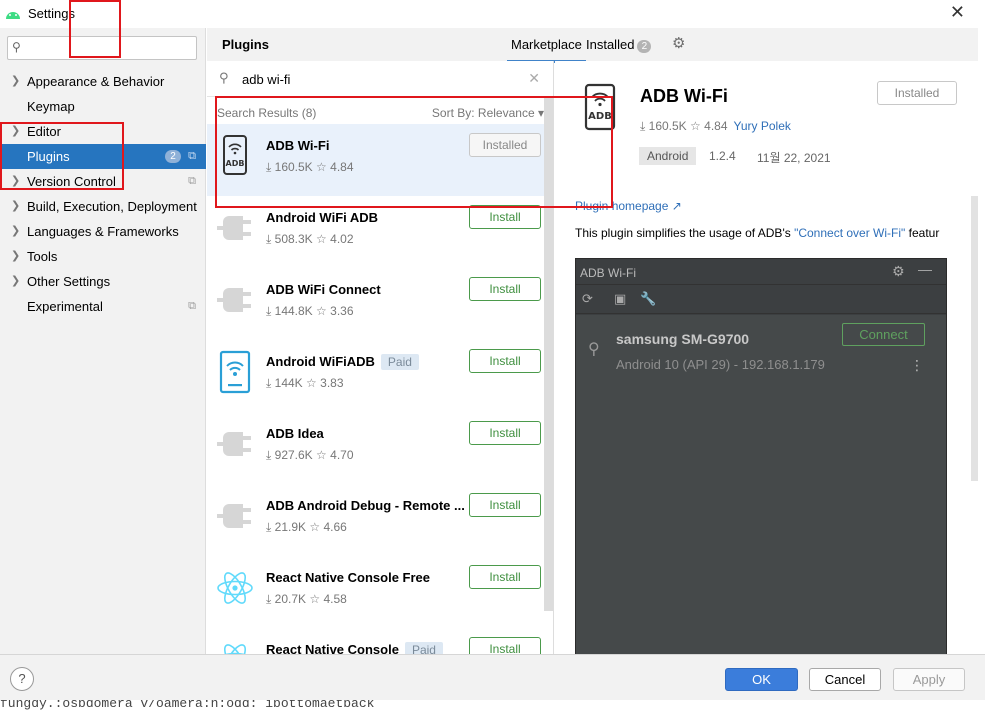  Describe the element at coordinates (375, 160) in the screenshot. I see `plugin-row: ADB ADB Wi-Fi ⤓ 160.5K ☆ 4.84 Installed` at that location.